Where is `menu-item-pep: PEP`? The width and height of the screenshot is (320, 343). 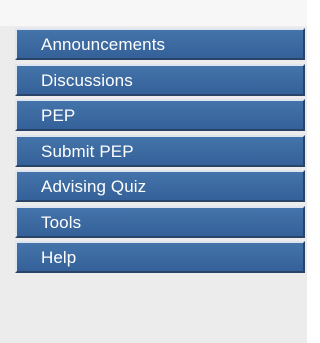 menu-item-pep: PEP is located at coordinates (160, 115).